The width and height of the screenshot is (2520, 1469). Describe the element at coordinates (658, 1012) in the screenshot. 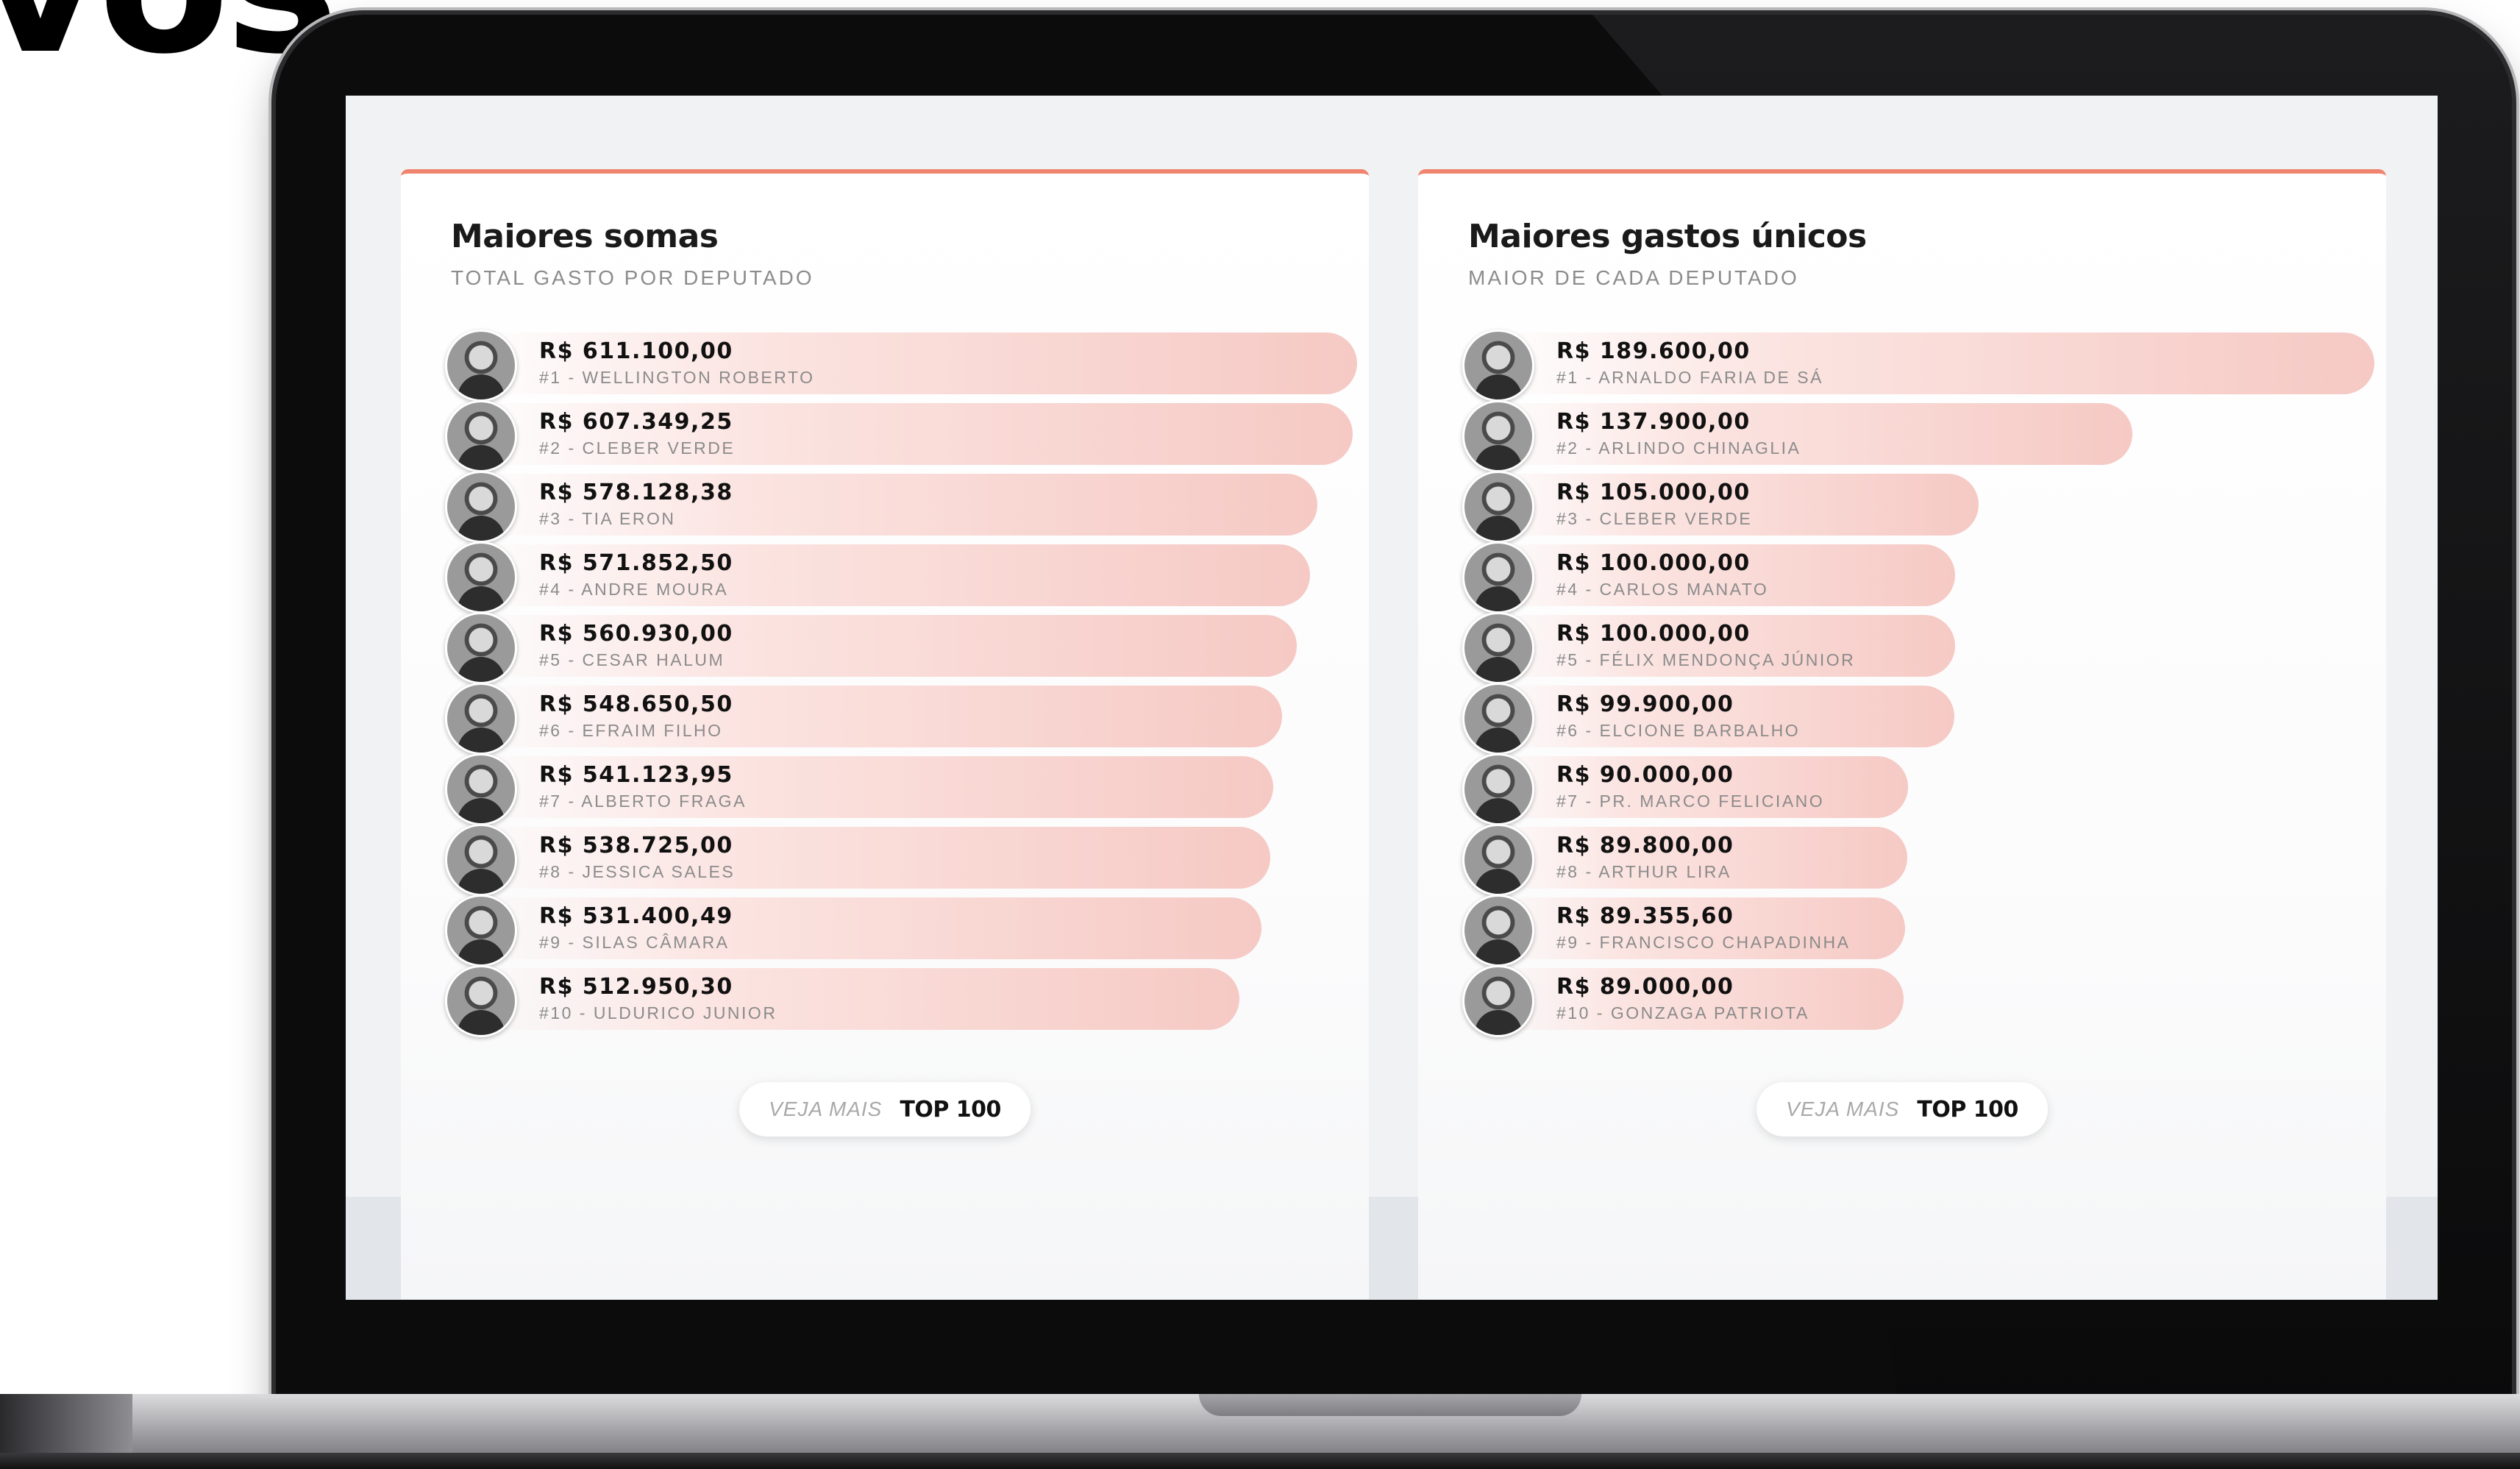

I see `deputy-name-label: #10 - ULDURICO JUNIOR` at that location.